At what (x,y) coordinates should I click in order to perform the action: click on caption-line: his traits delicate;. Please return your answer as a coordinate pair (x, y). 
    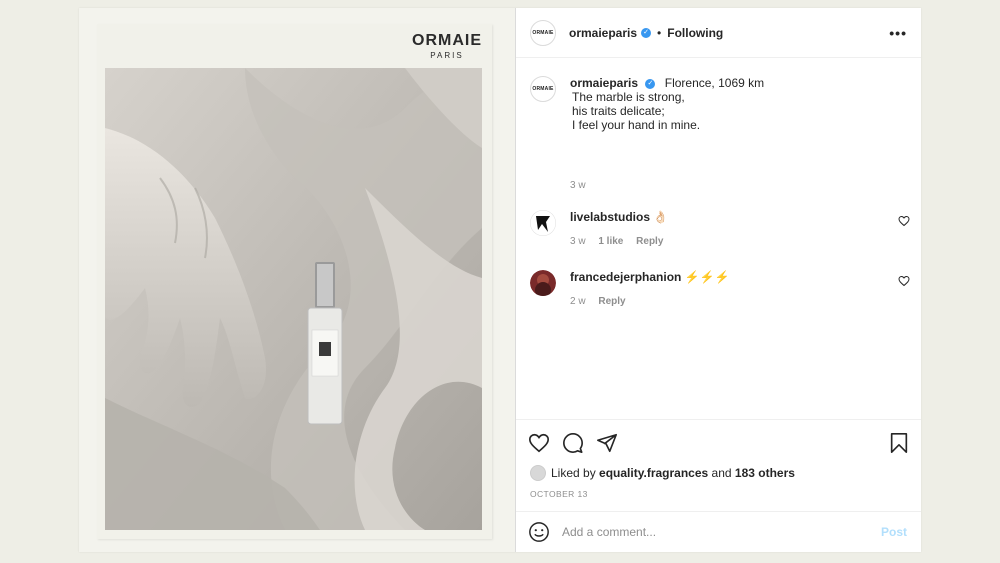
    Looking at the image, I should click on (618, 111).